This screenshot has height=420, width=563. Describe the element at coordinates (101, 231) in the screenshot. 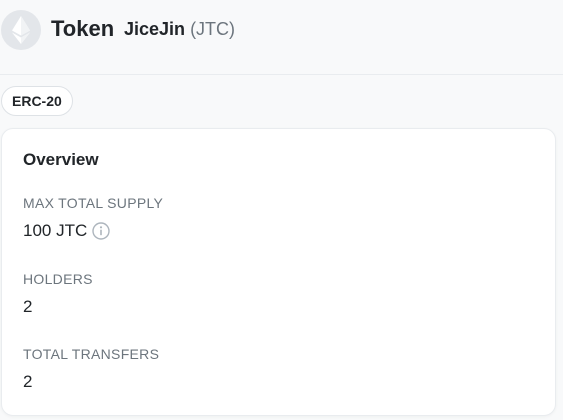

I see `info-icon` at that location.